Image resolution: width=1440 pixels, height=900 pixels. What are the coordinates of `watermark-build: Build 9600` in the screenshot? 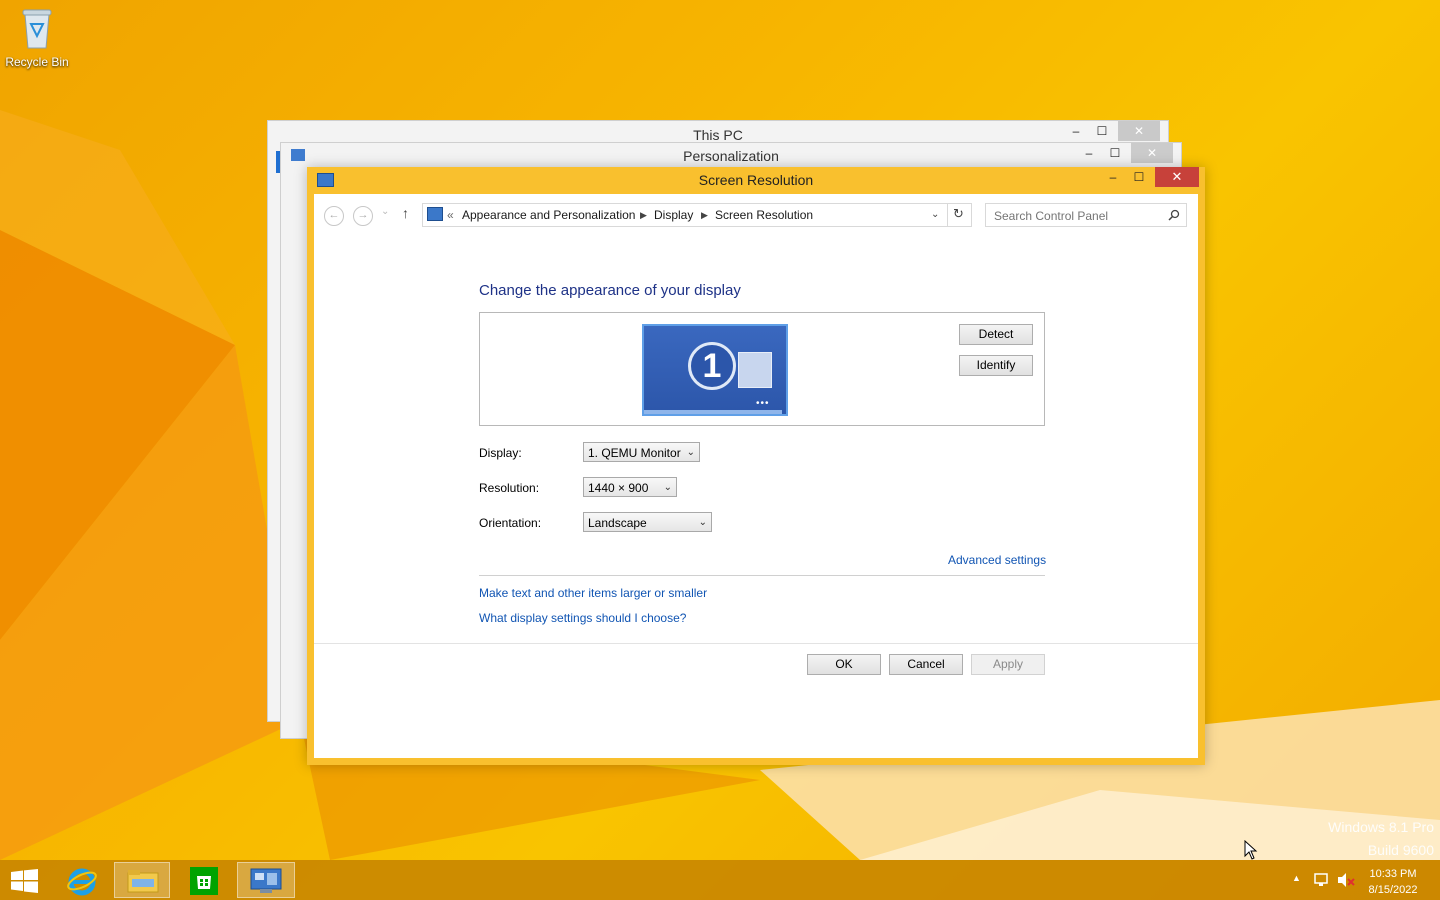 It's located at (1400, 850).